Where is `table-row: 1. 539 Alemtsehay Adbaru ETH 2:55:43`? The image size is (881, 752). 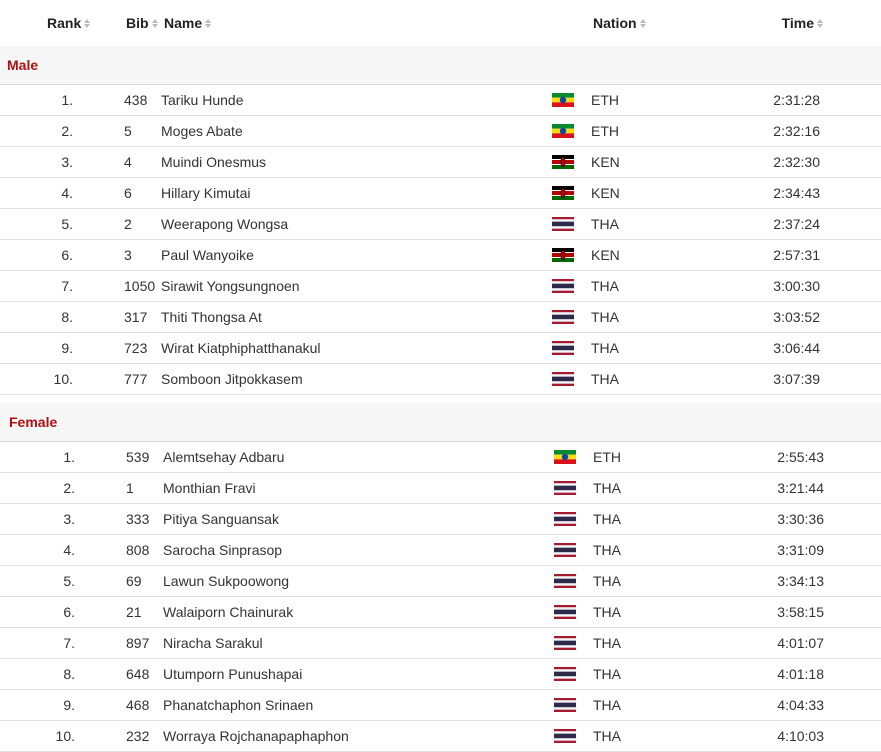
table-row: 1. 539 Alemtsehay Adbaru ETH 2:55:43 is located at coordinates (440, 457).